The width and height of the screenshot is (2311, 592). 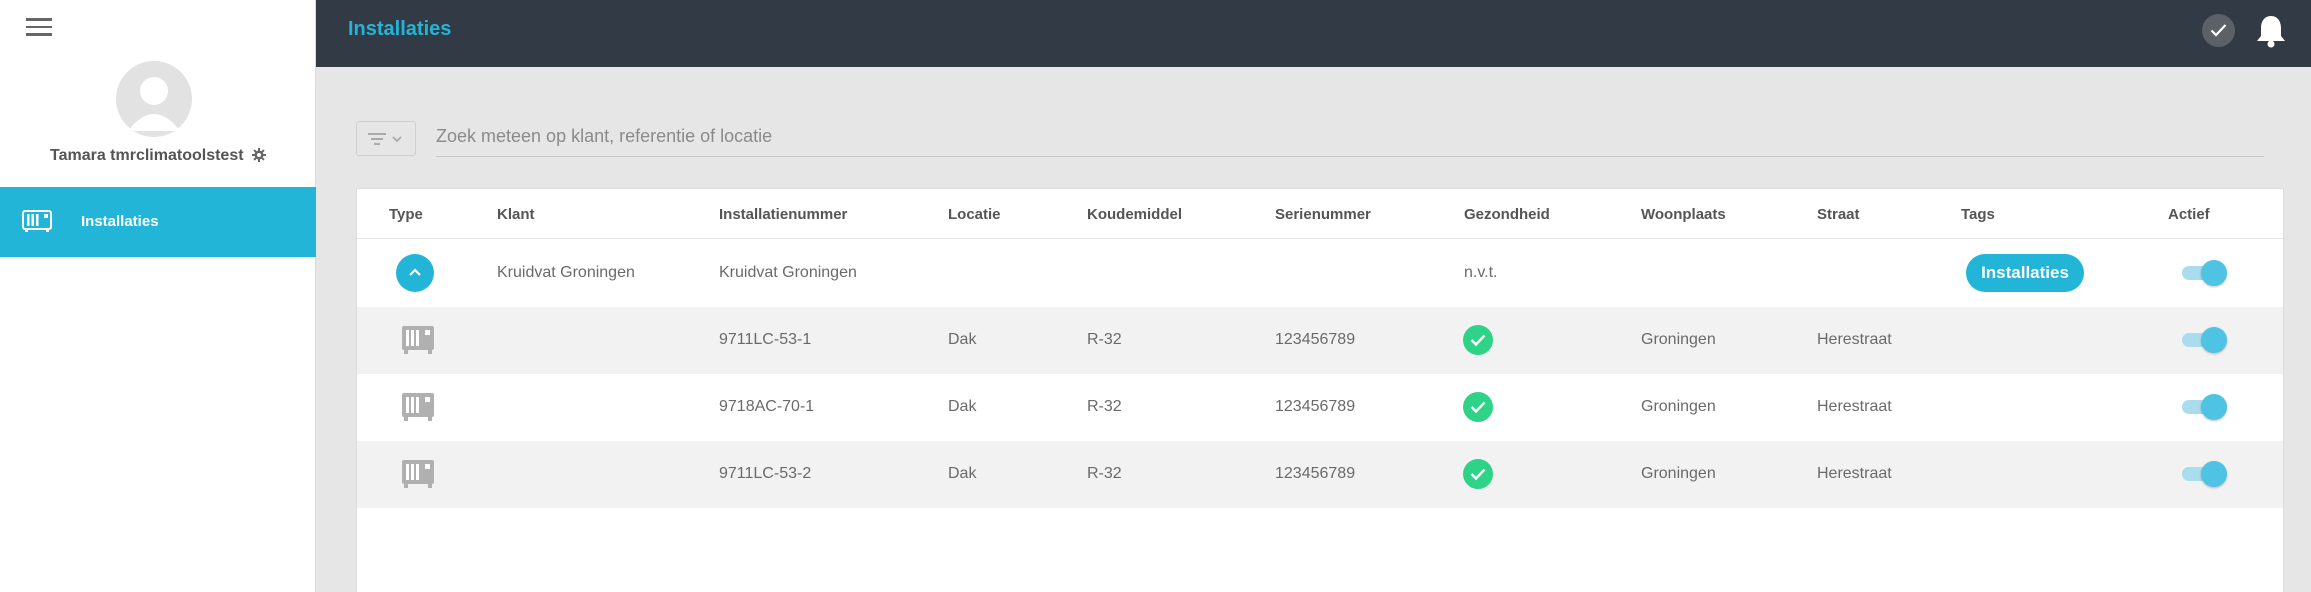 I want to click on menu-icon, so click(x=39, y=27).